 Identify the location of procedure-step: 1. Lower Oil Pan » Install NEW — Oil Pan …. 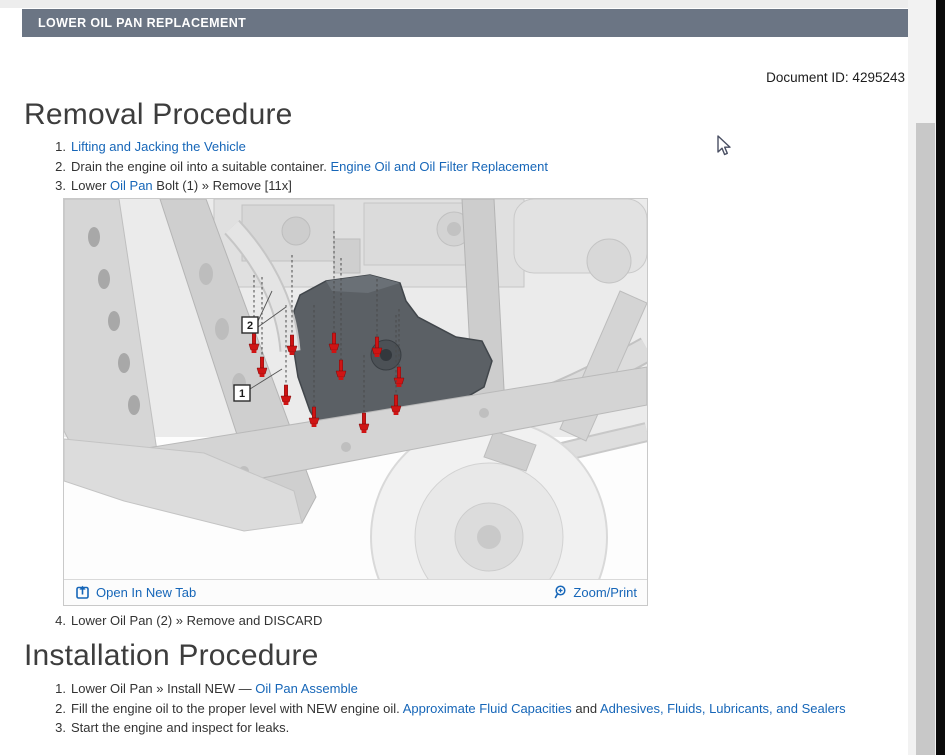
(478, 689).